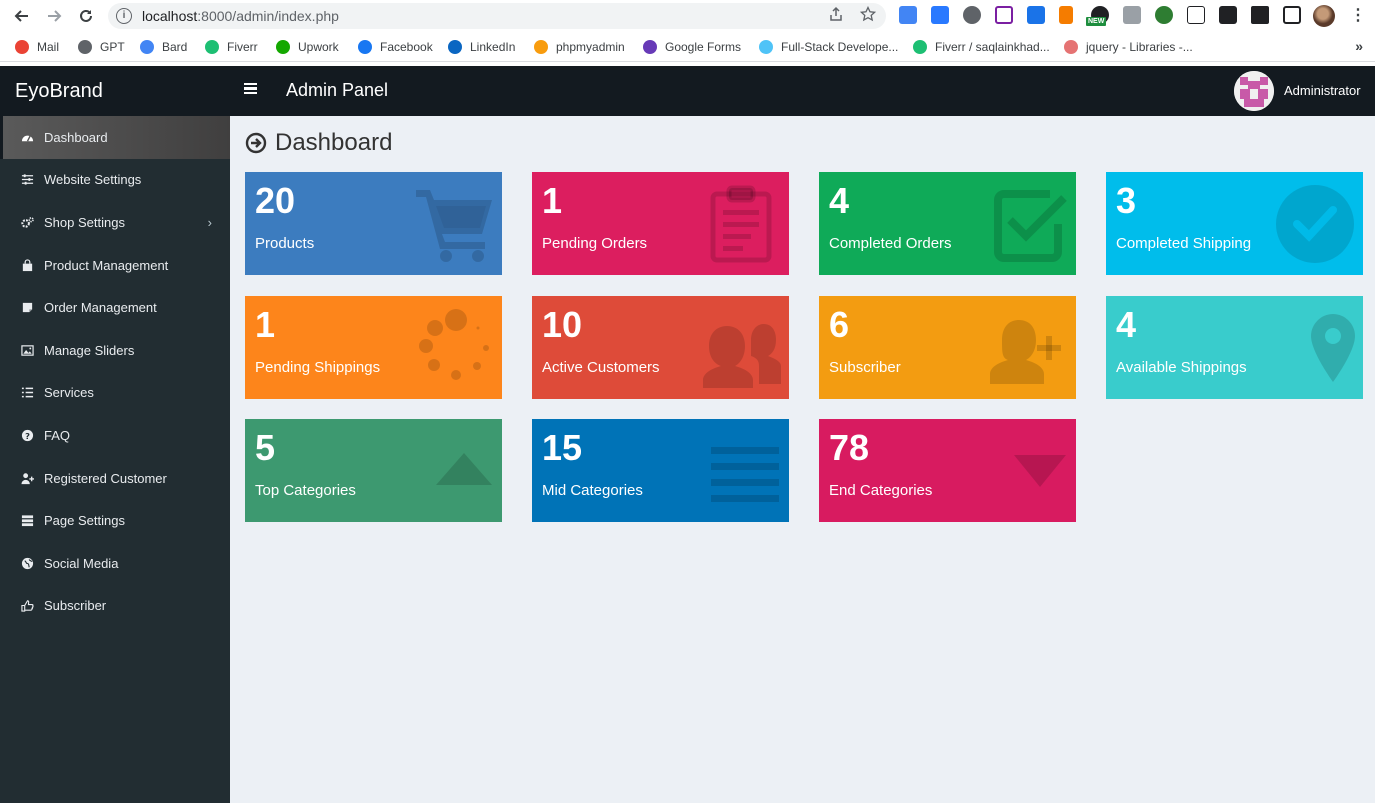 The width and height of the screenshot is (1375, 803). I want to click on new-badge: NEW, so click(1096, 21).